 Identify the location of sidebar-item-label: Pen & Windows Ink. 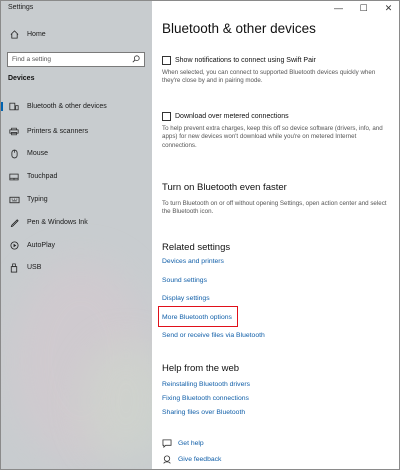
(57, 222).